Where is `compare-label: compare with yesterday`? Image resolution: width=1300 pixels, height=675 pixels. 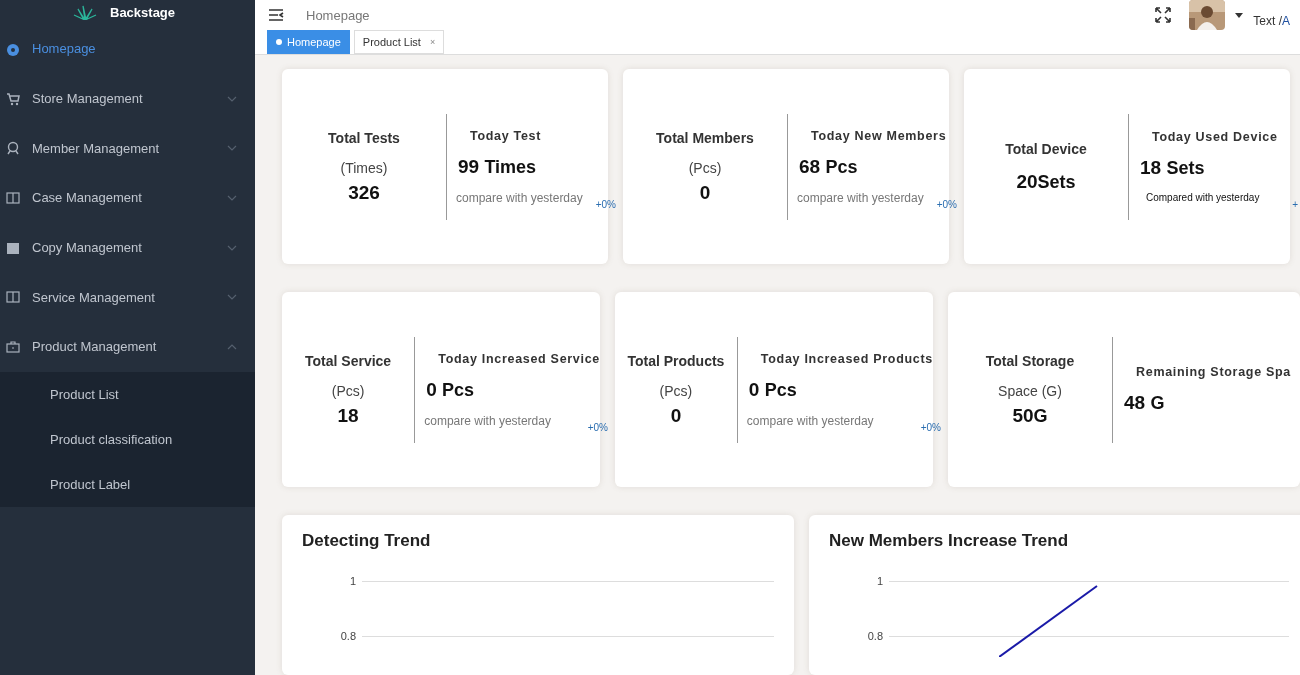
compare-label: compare with yesterday is located at coordinates (519, 197).